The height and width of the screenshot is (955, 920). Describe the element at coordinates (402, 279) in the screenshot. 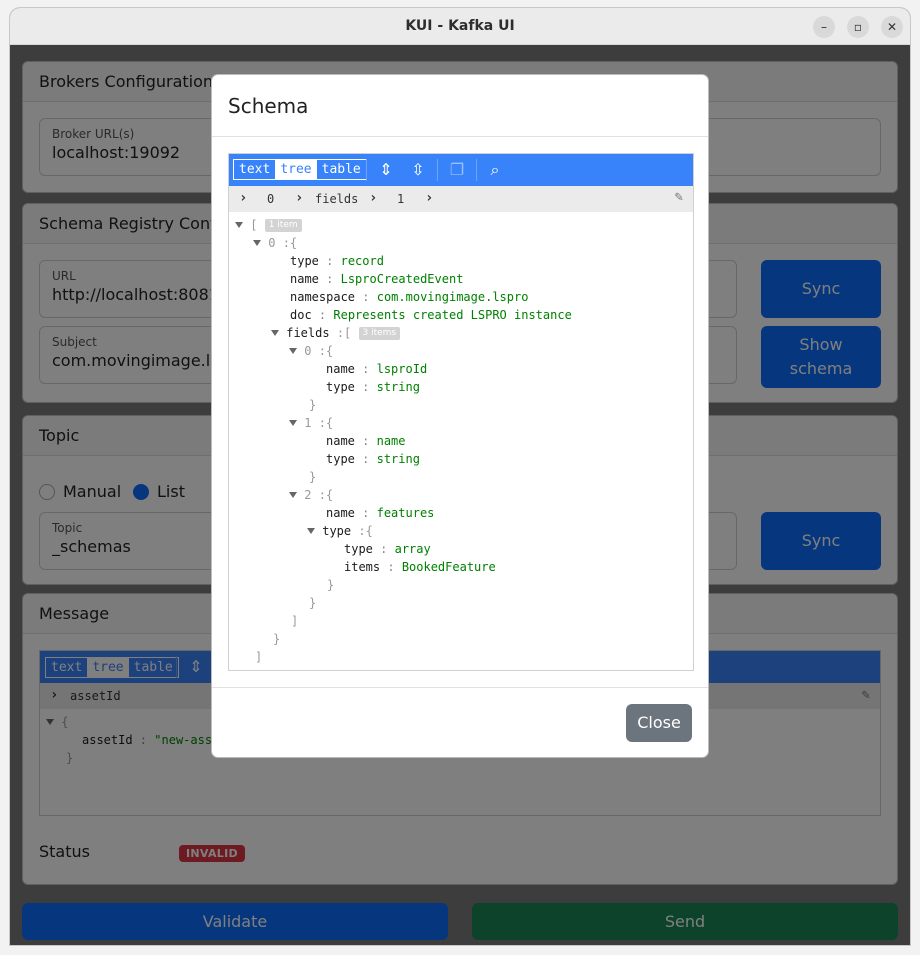

I see `record-name-value: LsproCreatedEvent` at that location.